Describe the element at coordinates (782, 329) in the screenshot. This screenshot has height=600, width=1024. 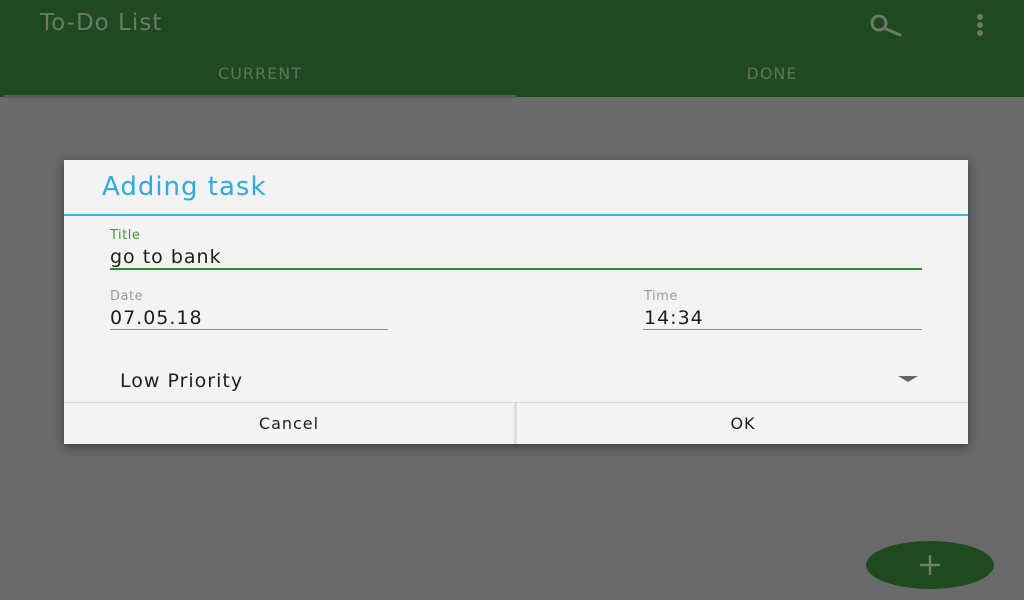
I see `time-input-underline` at that location.